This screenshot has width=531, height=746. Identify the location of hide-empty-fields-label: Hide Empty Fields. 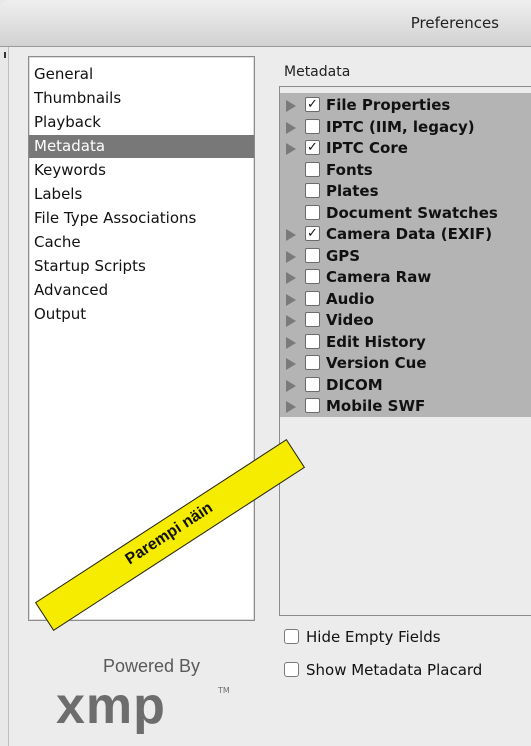
(373, 637).